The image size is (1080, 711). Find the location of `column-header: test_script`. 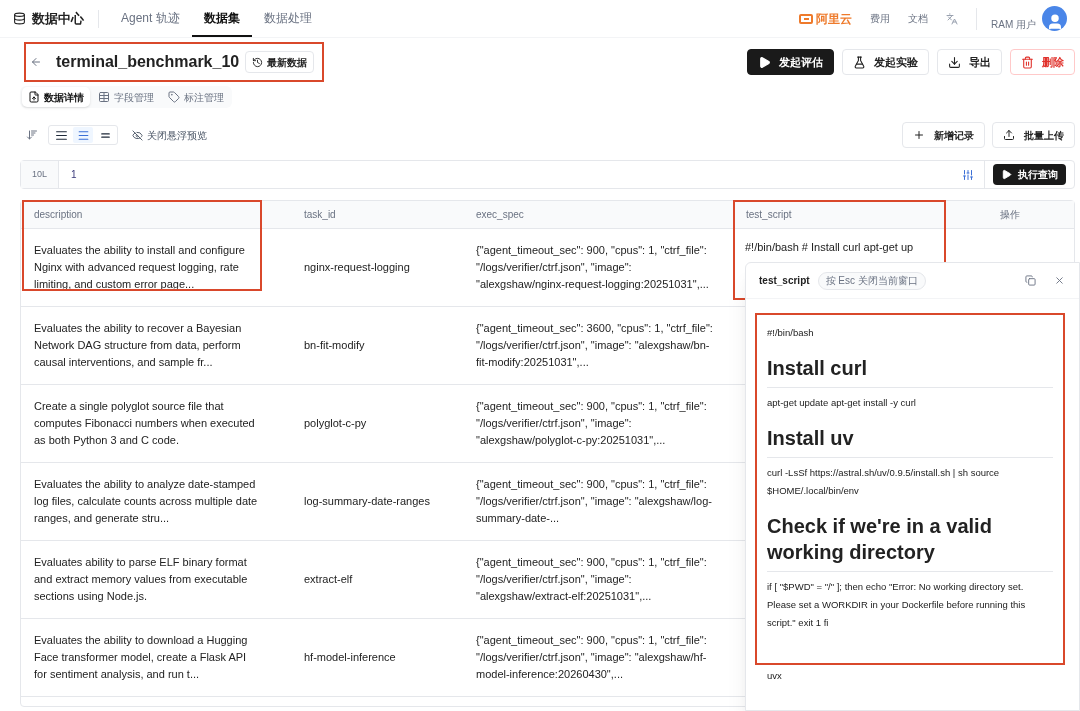

column-header: test_script is located at coordinates (769, 215).